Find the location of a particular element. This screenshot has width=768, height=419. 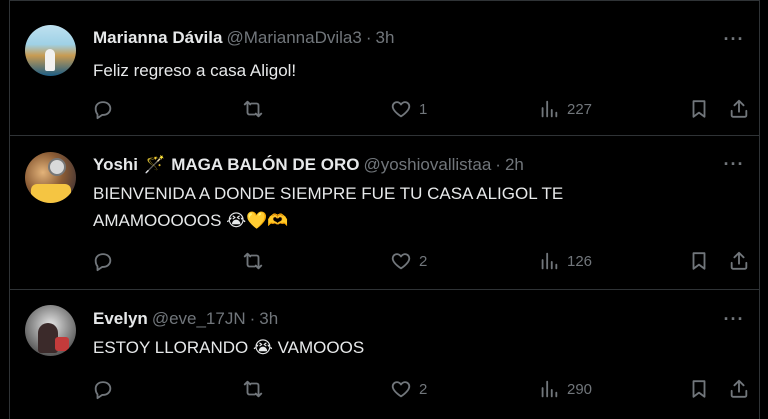

tweet-text-line: AMAMOOOOOS 😭💛🫶 is located at coordinates (393, 221).